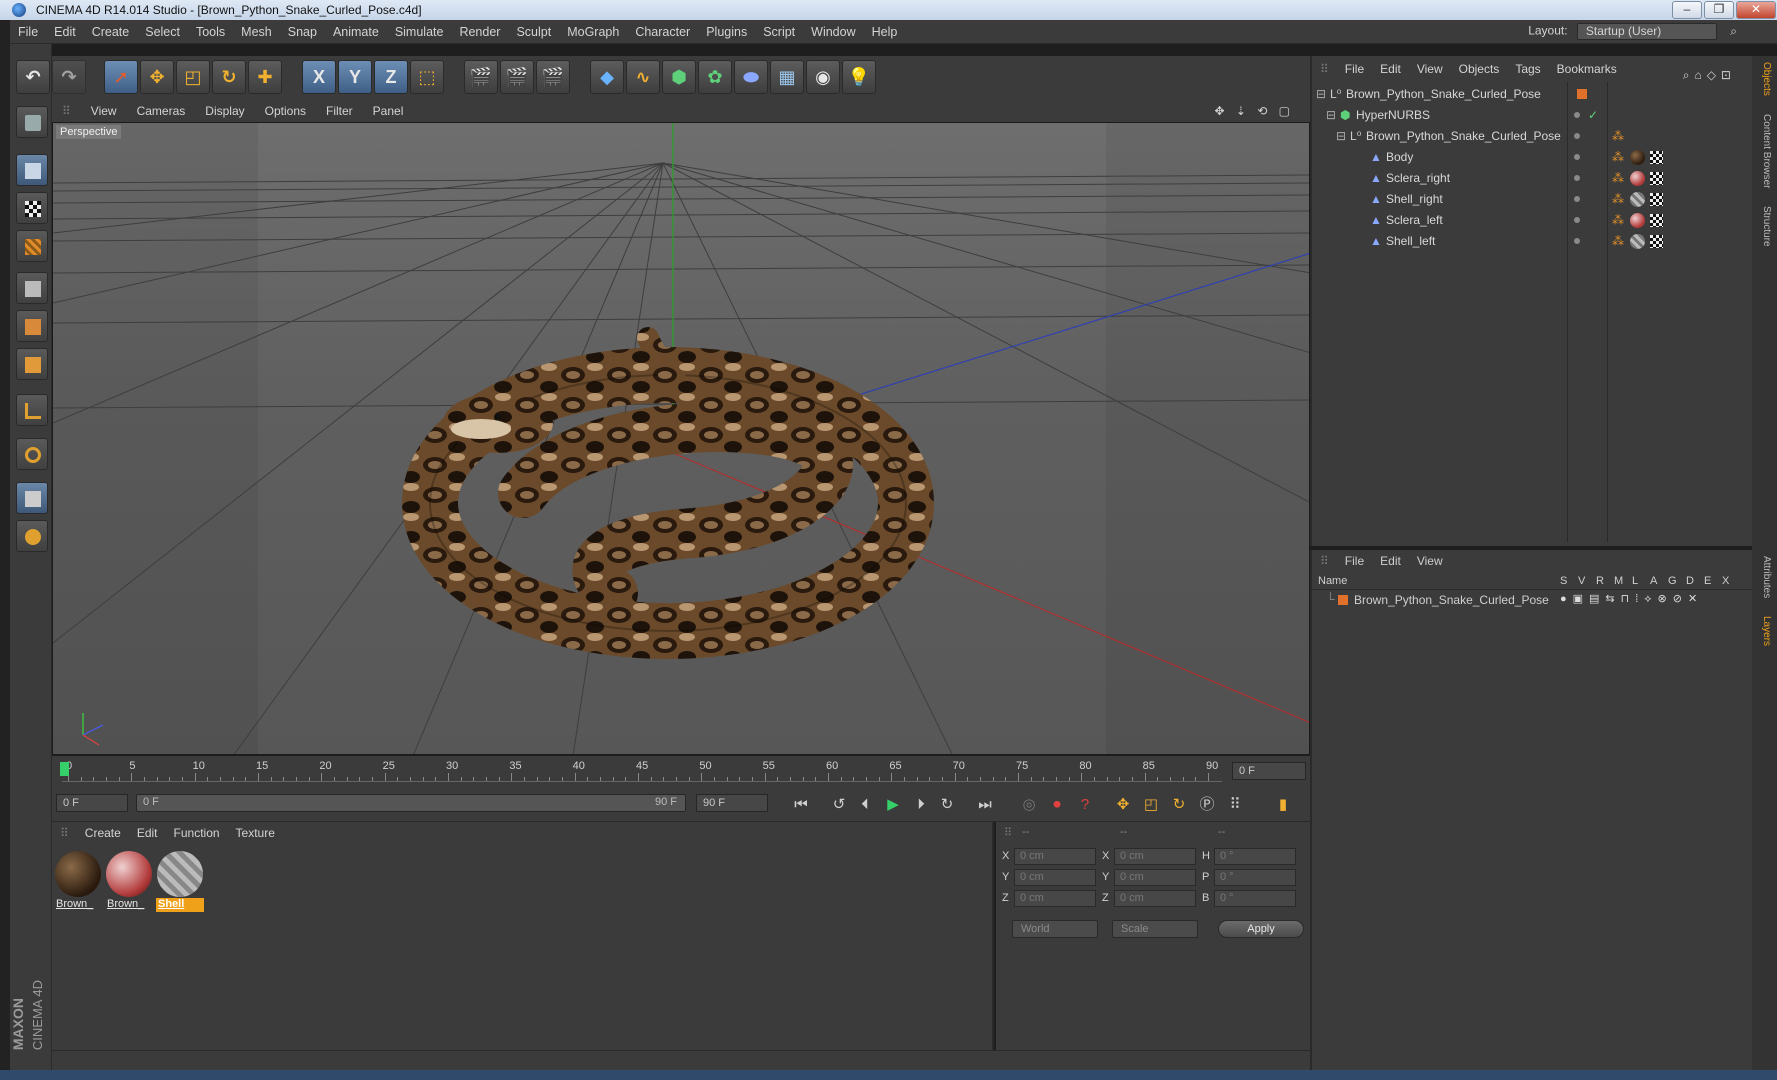 The height and width of the screenshot is (1080, 1777). What do you see at coordinates (229, 77) in the screenshot?
I see `rotate-tool-button: ↻` at bounding box center [229, 77].